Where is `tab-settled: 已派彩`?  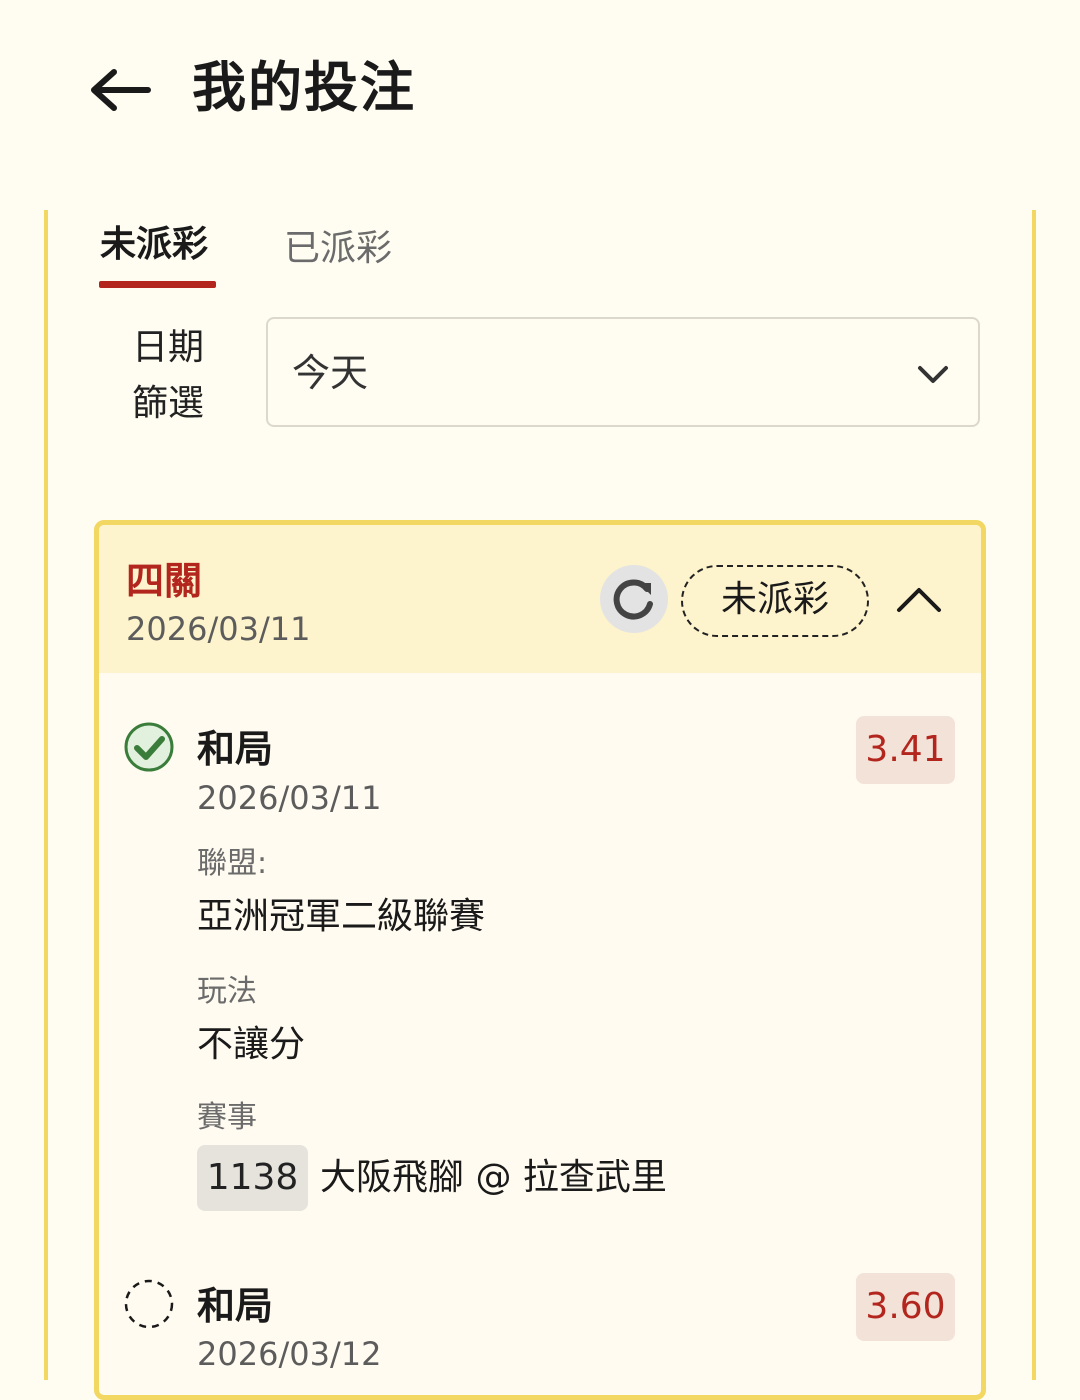
tab-settled: 已派彩 is located at coordinates (338, 249).